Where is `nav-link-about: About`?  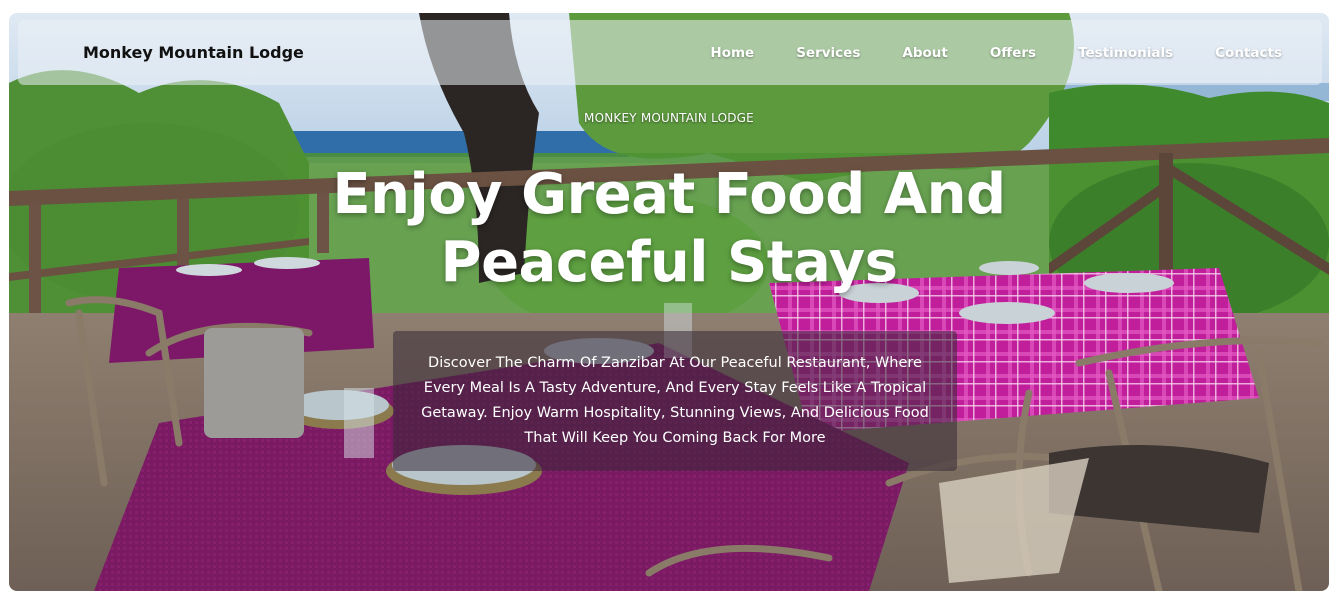 nav-link-about: About is located at coordinates (924, 53).